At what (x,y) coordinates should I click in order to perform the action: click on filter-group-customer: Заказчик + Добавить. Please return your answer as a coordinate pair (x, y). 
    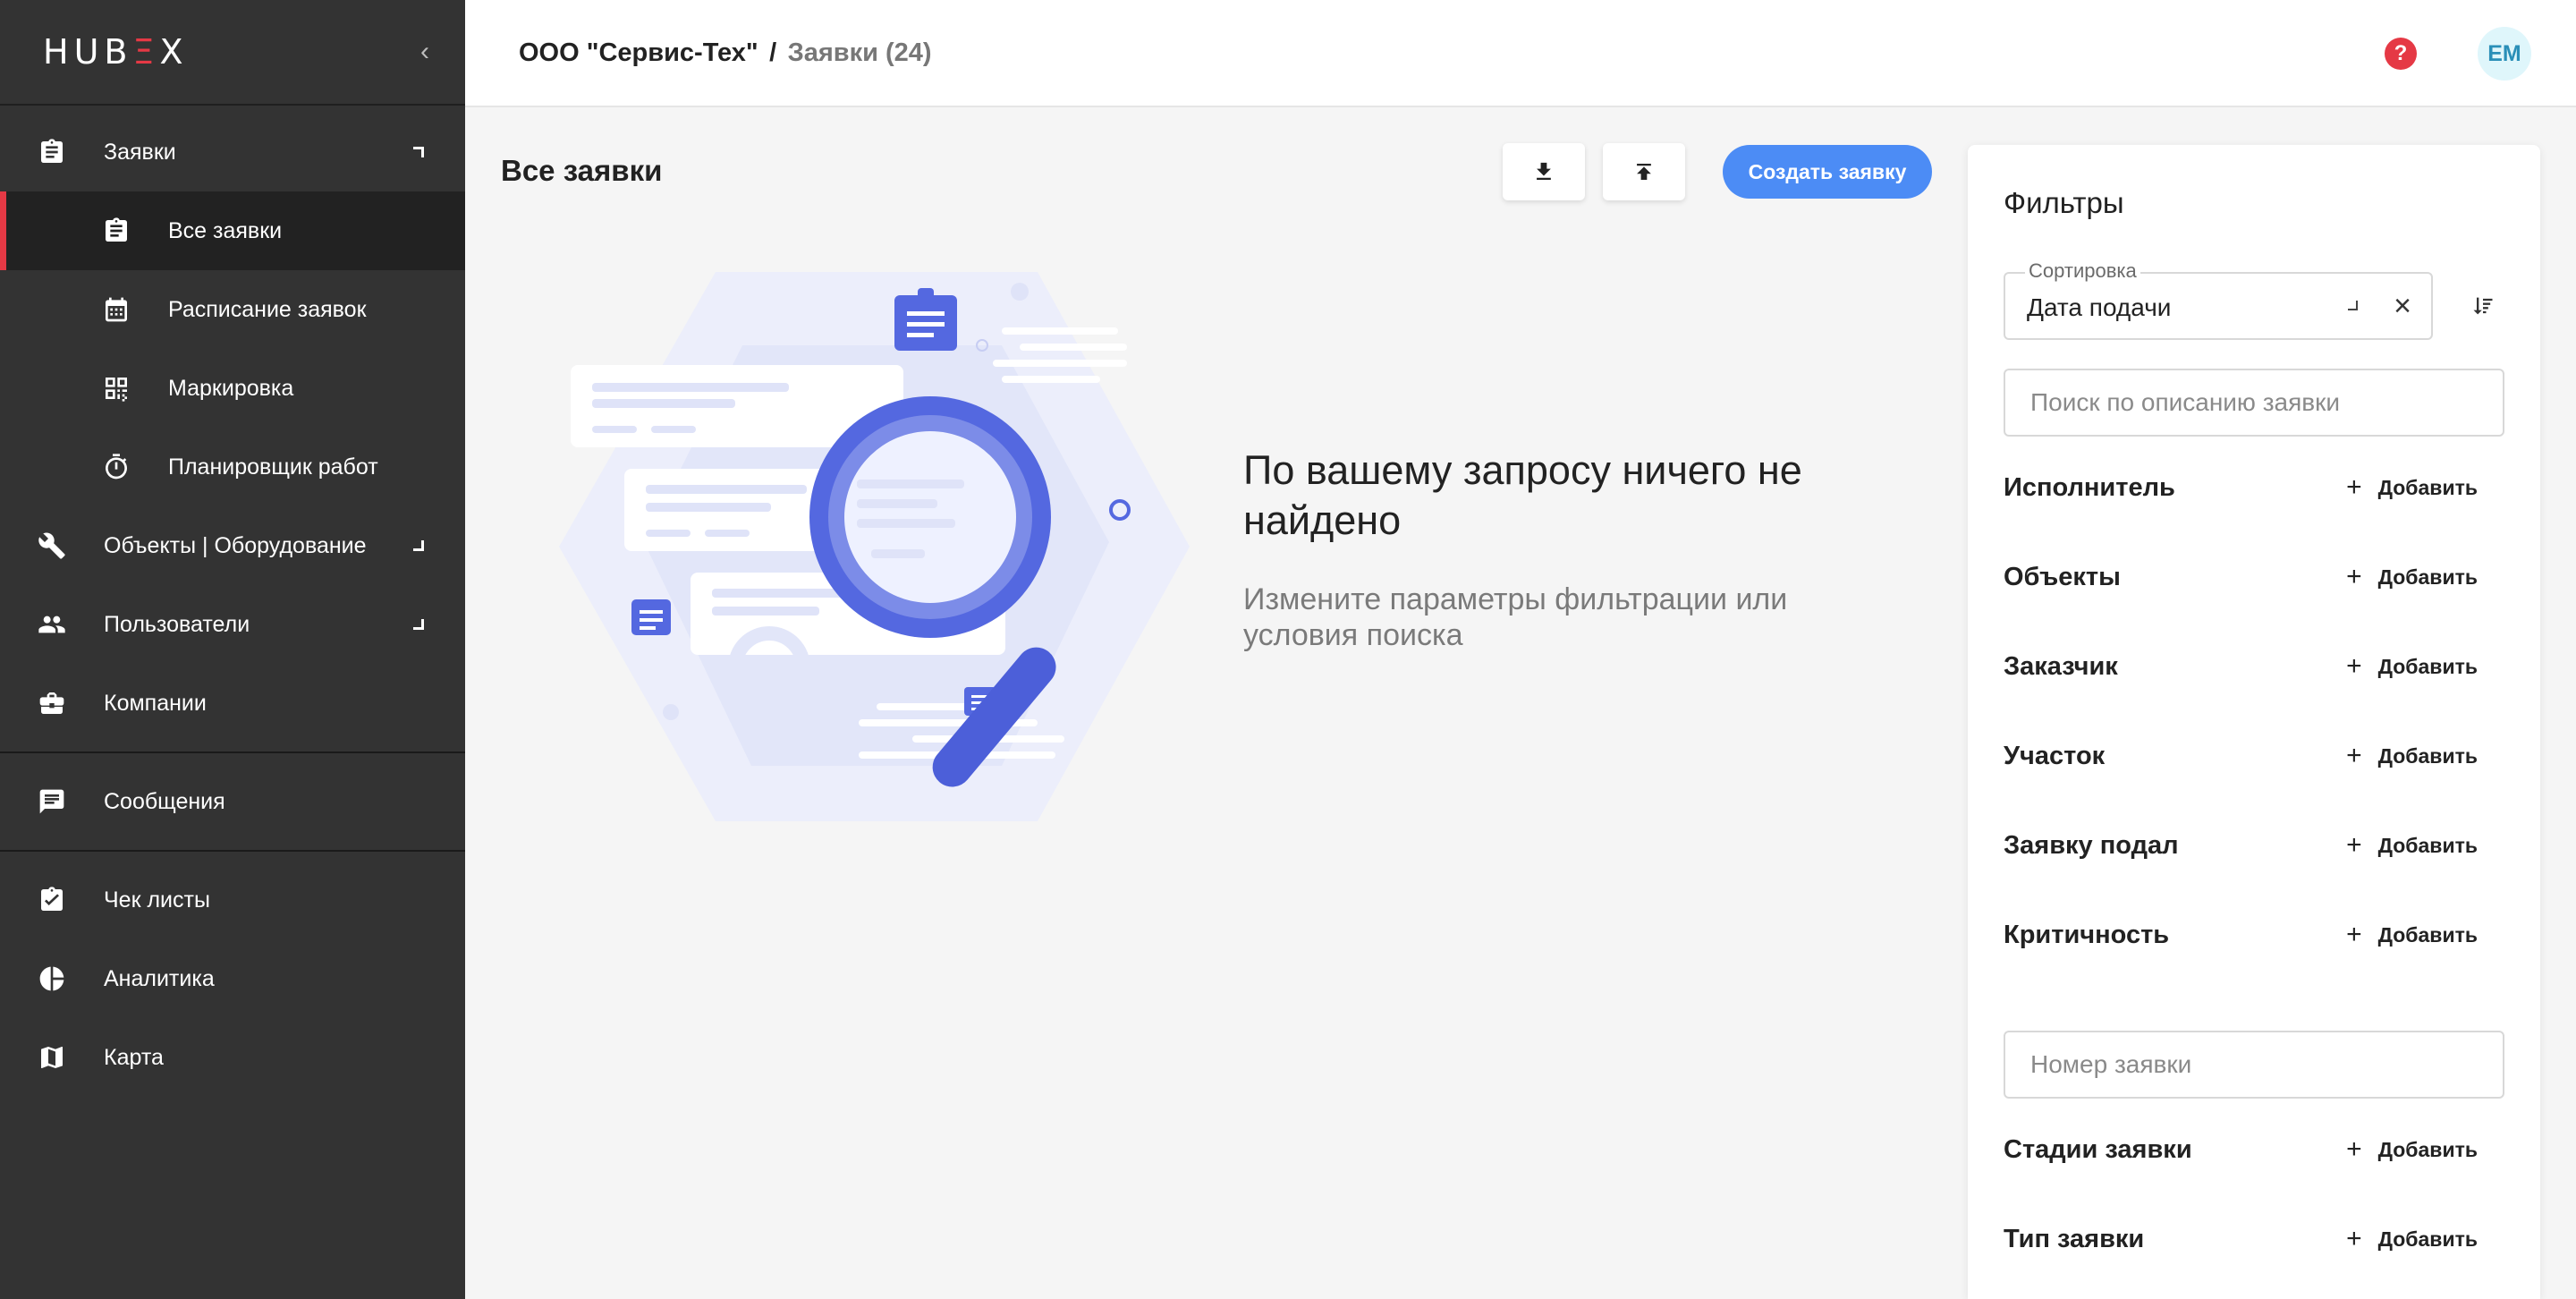
    Looking at the image, I should click on (2254, 666).